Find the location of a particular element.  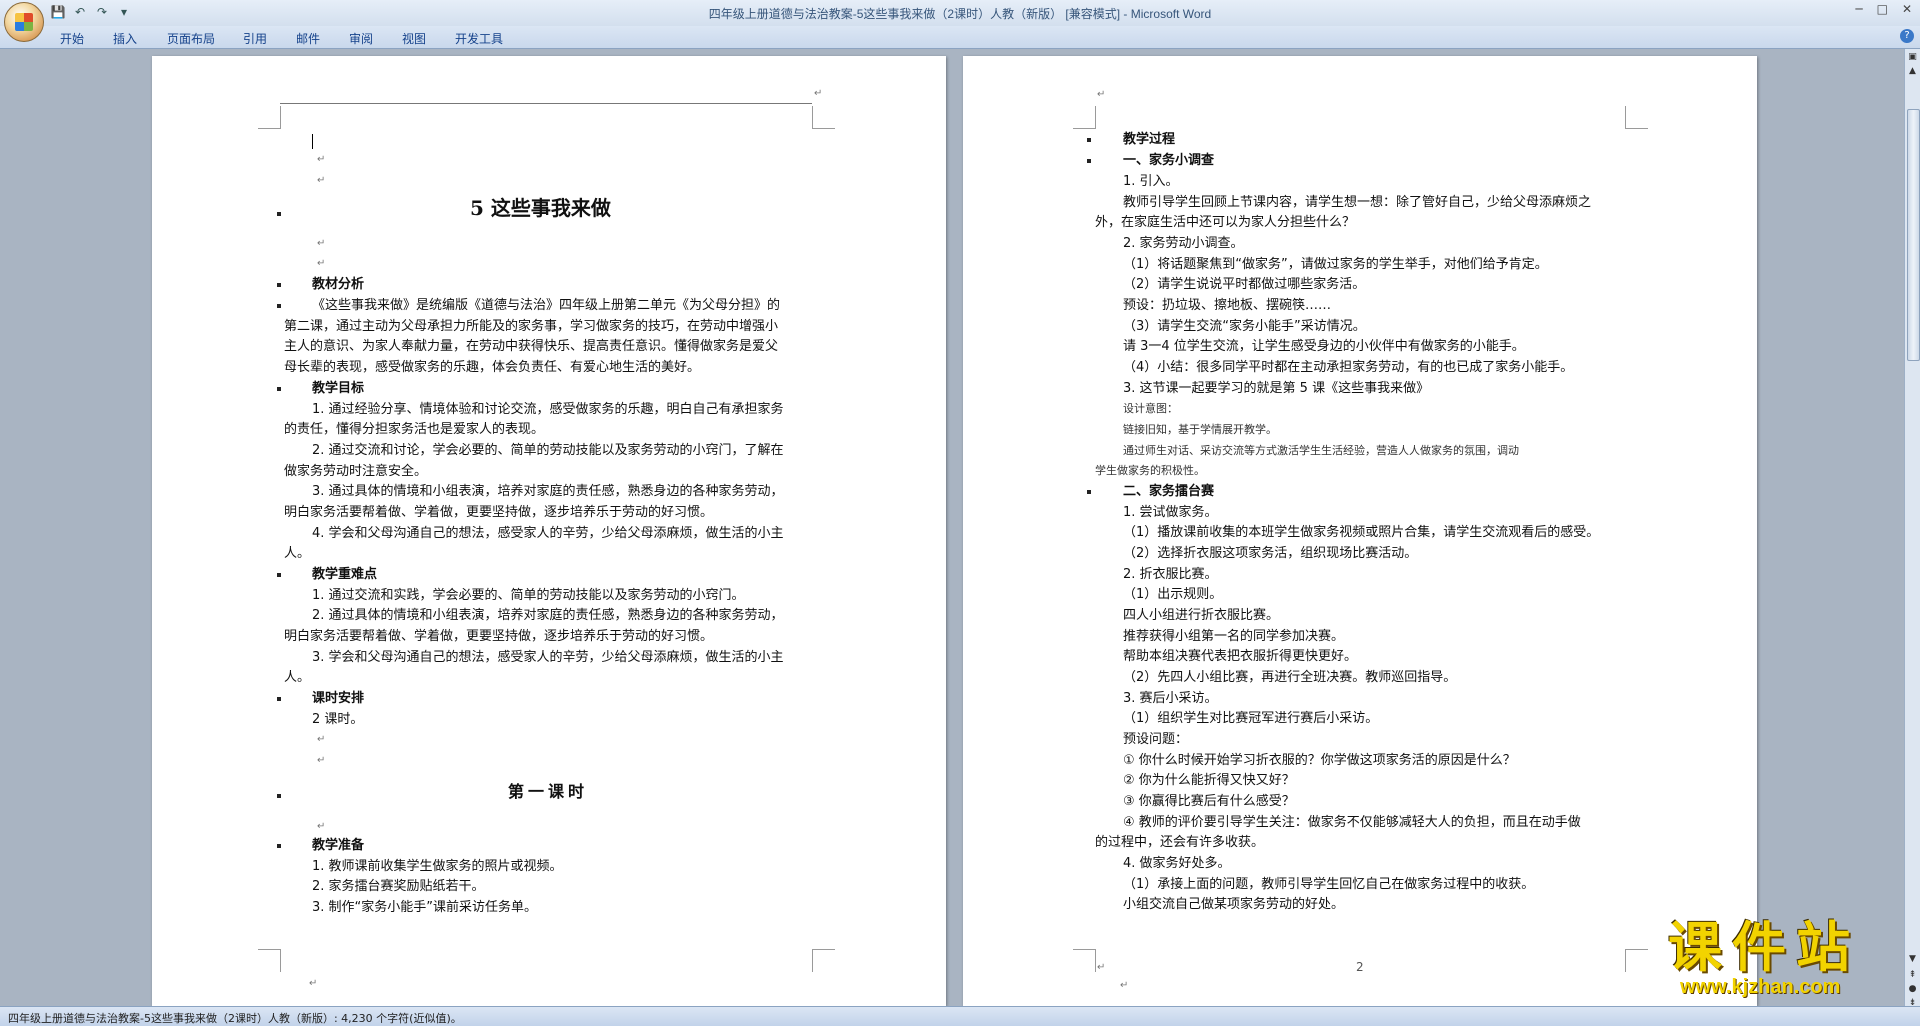

tab-view: 视图 is located at coordinates (414, 38).